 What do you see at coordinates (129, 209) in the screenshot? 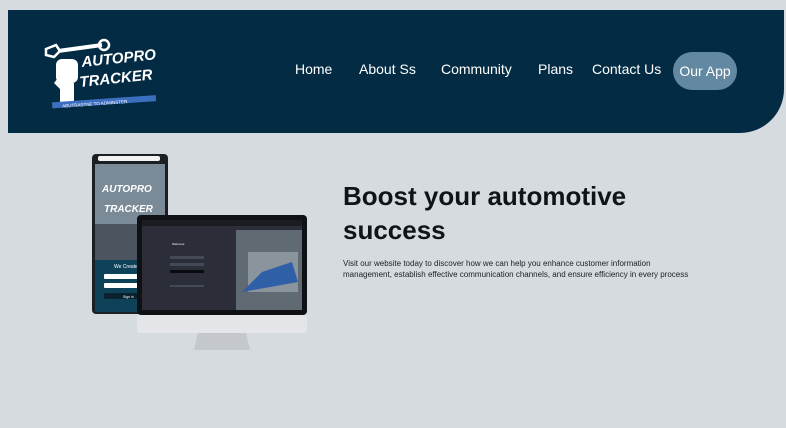
I see `svg-text: TRACKER` at bounding box center [129, 209].